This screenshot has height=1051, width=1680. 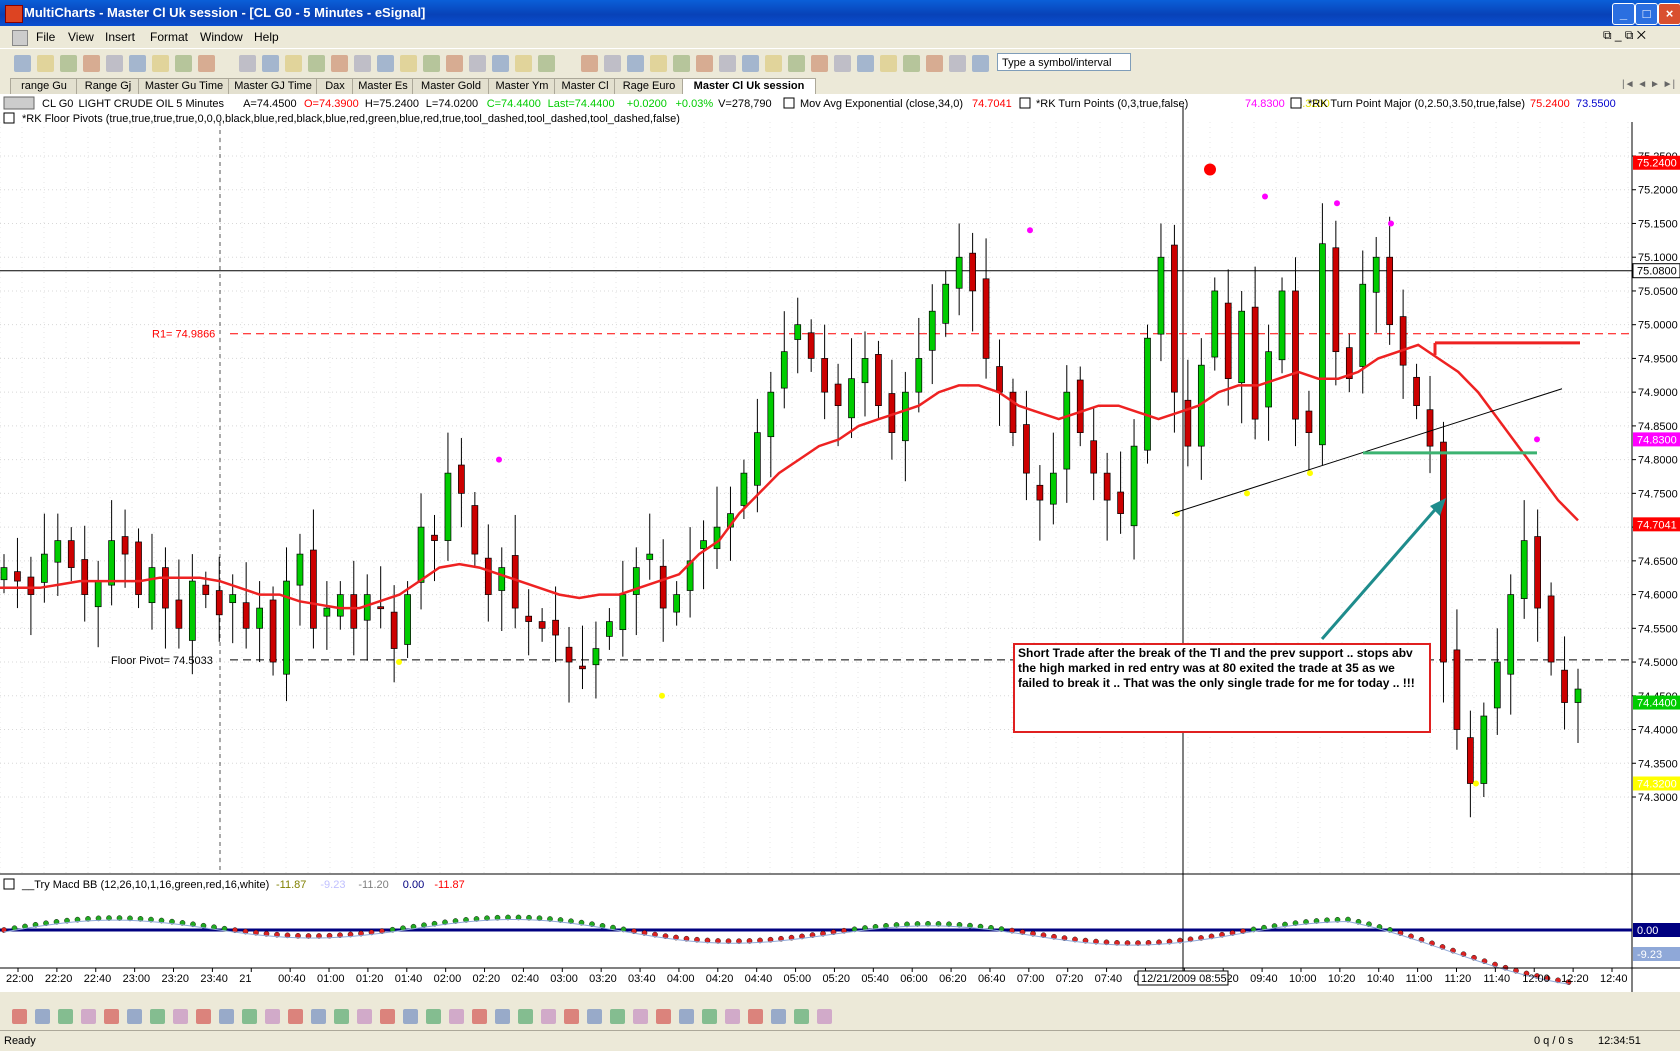 What do you see at coordinates (184, 86) in the screenshot?
I see `tab-master-gu-time: Master Gu Time` at bounding box center [184, 86].